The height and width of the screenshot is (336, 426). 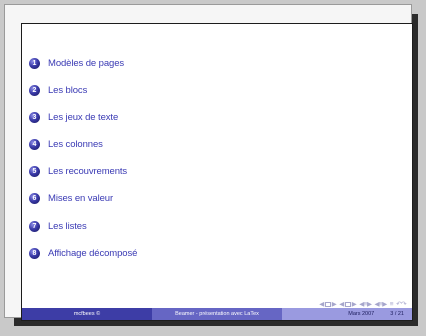 I want to click on toc-item-3: 3 Les jeux de texte, so click(x=83, y=117).